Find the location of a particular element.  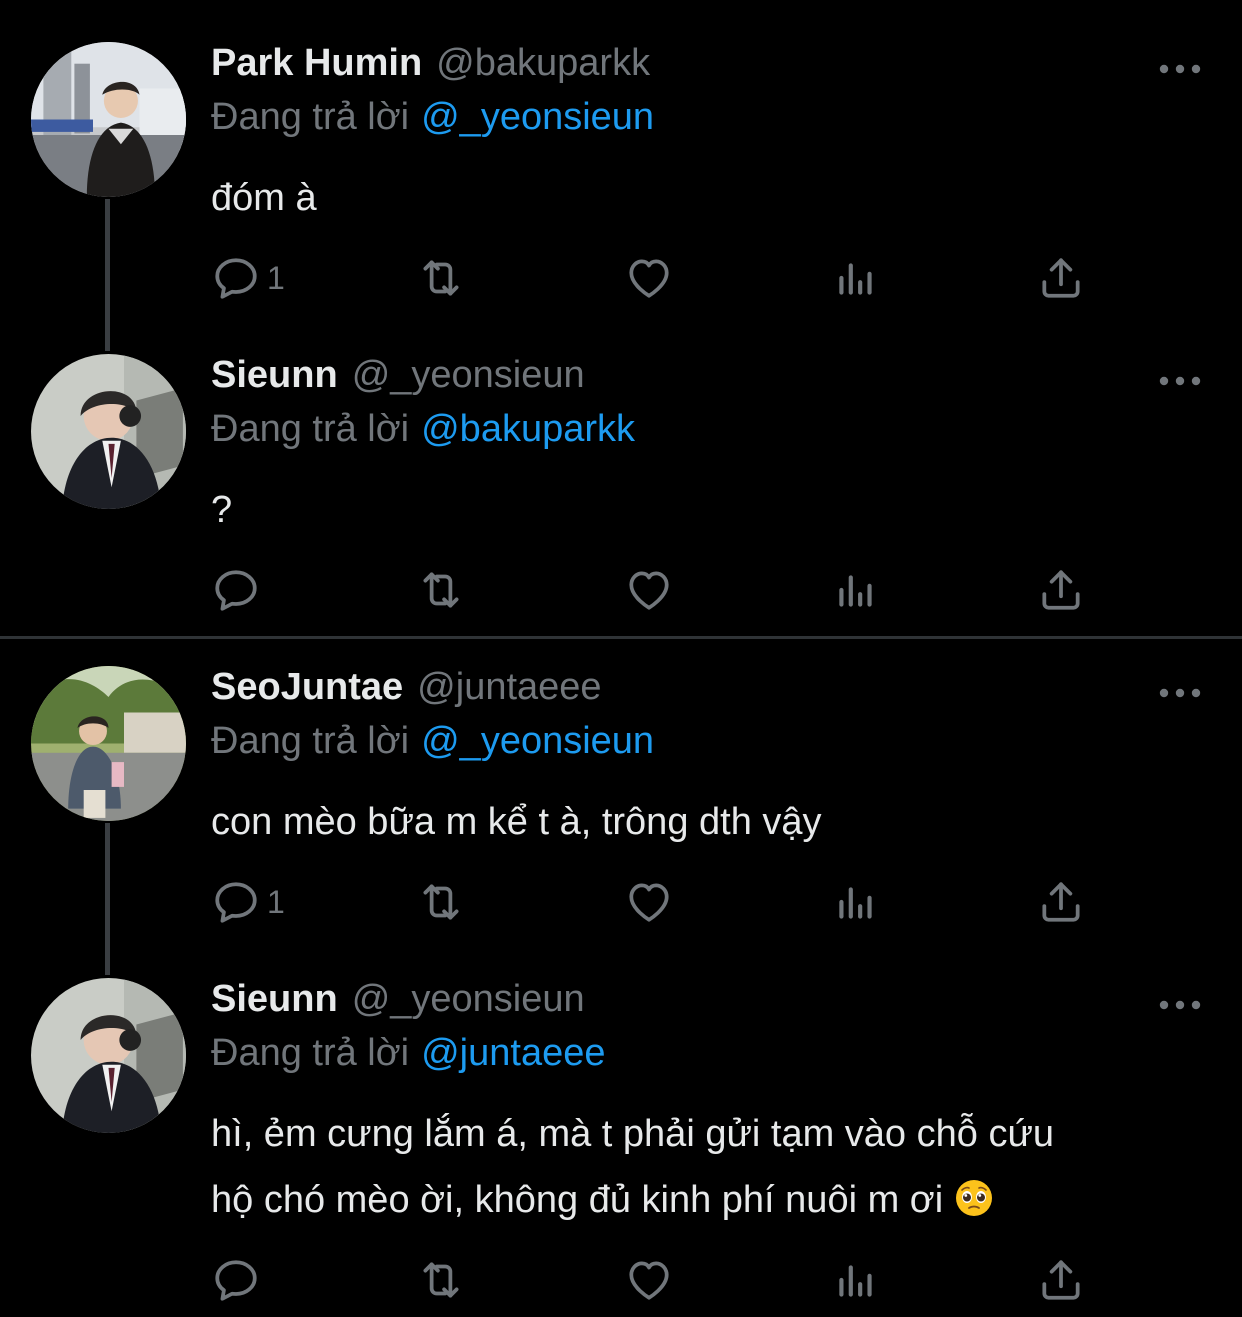

tweet-text: đóm à is located at coordinates (264, 198).